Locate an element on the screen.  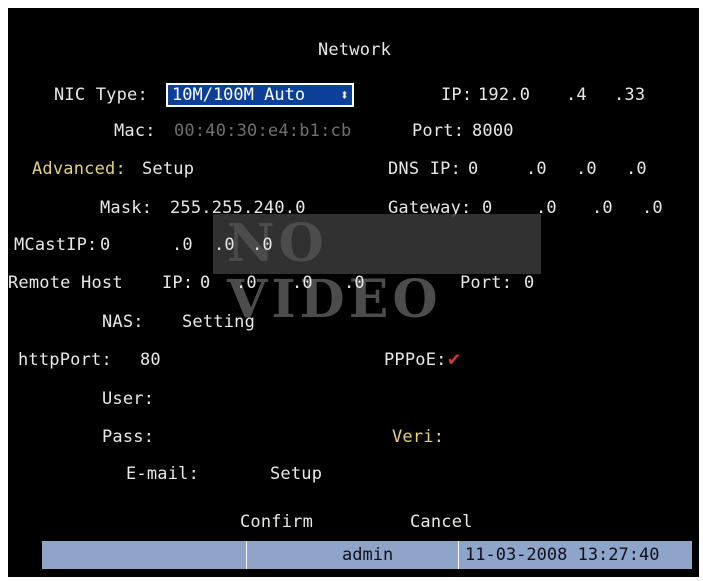
advanced-label: Advanced: is located at coordinates (79, 169).